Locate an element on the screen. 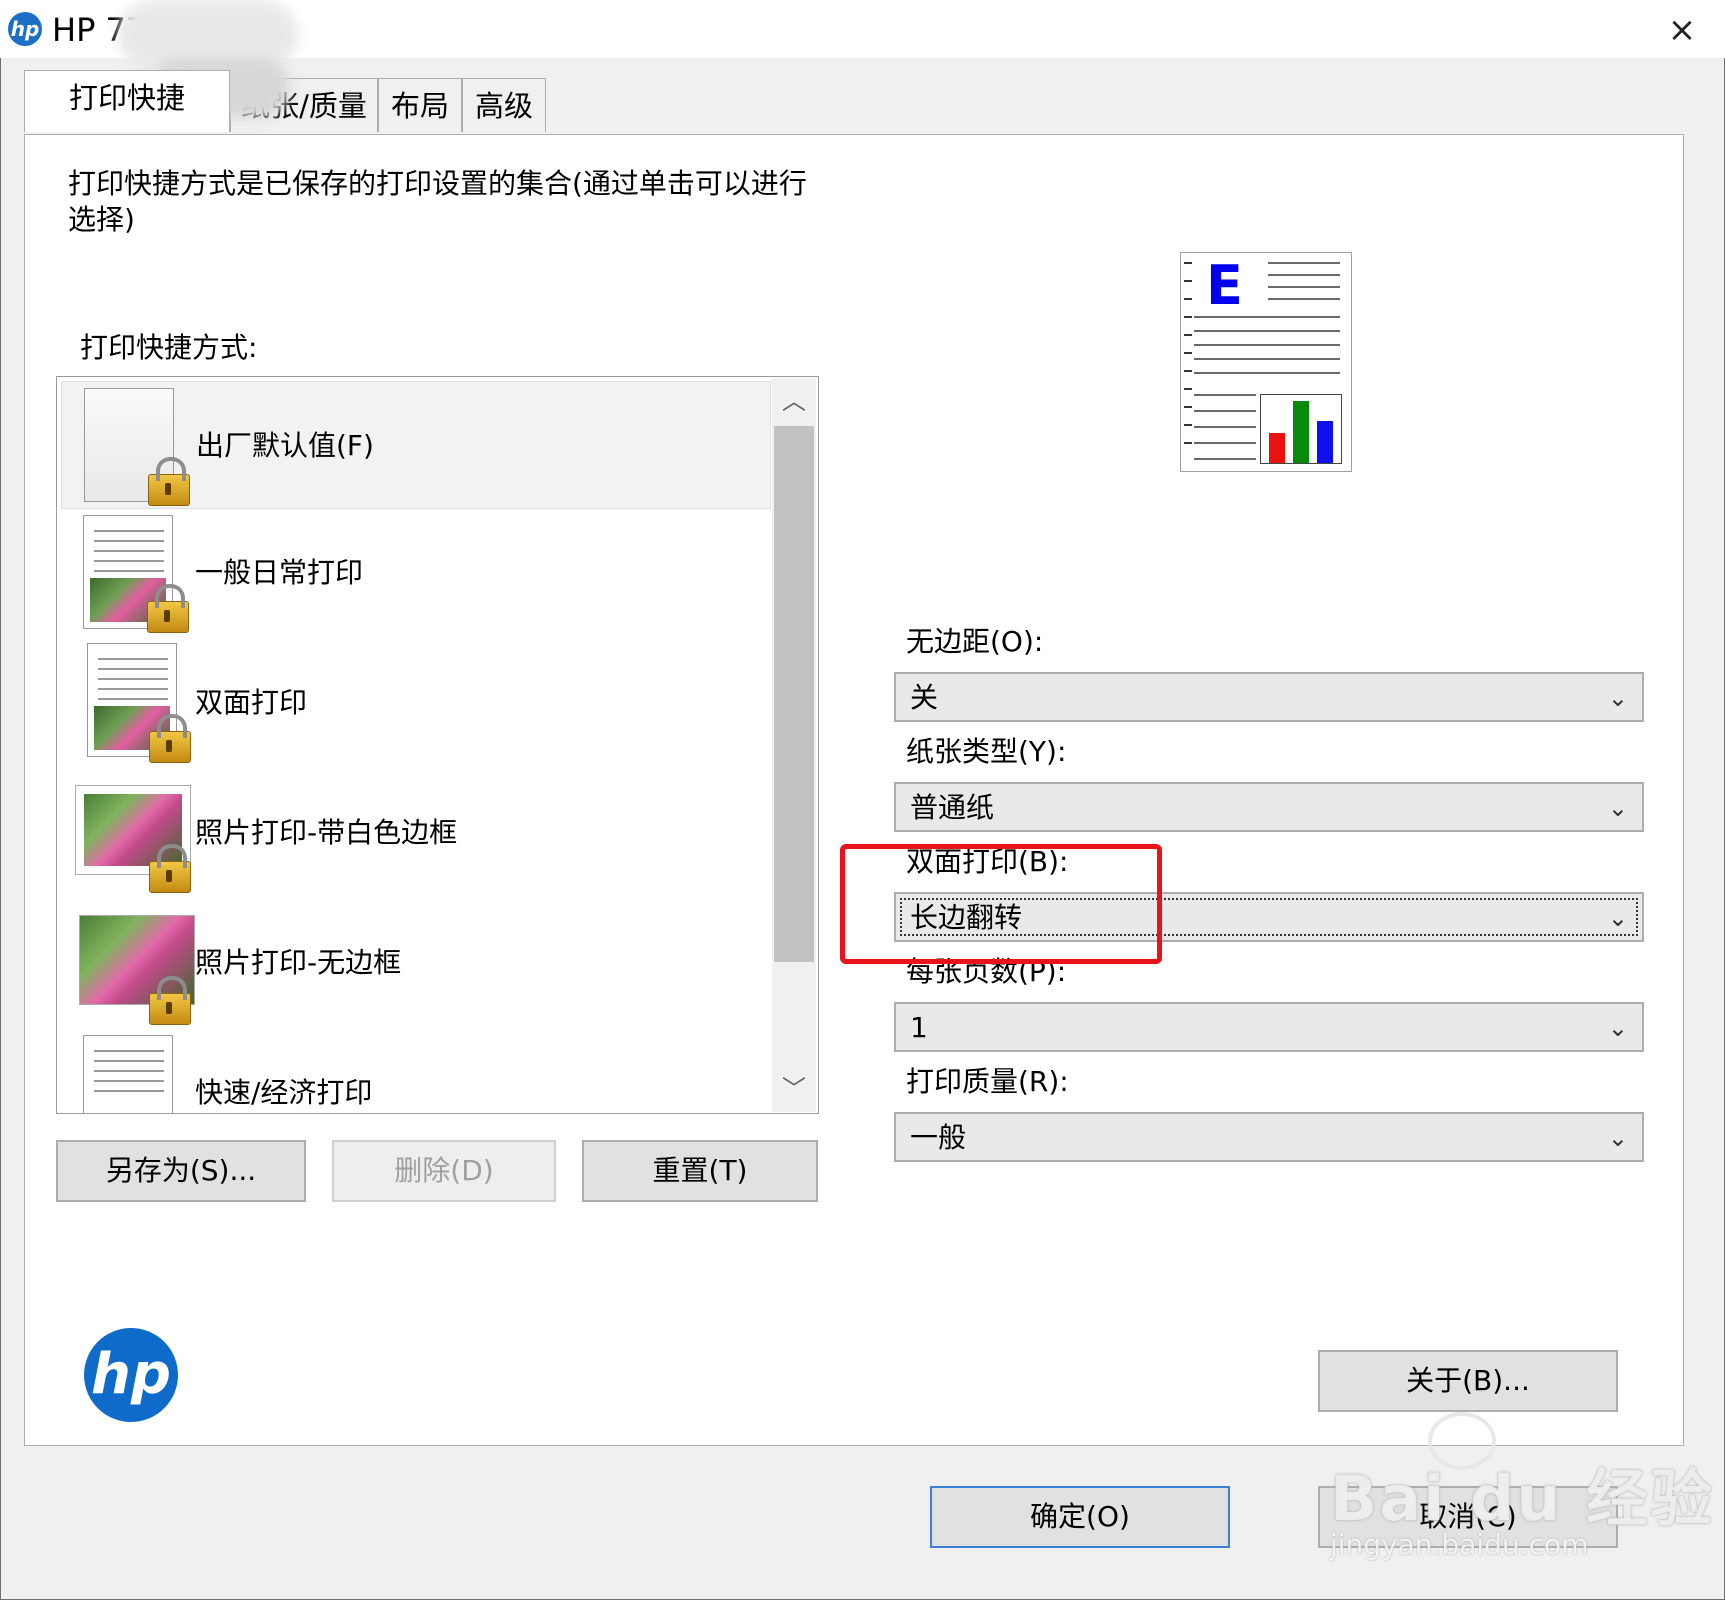 The height and width of the screenshot is (1600, 1725). watermark-url: jingyan.baidu.com is located at coordinates (1459, 1544).